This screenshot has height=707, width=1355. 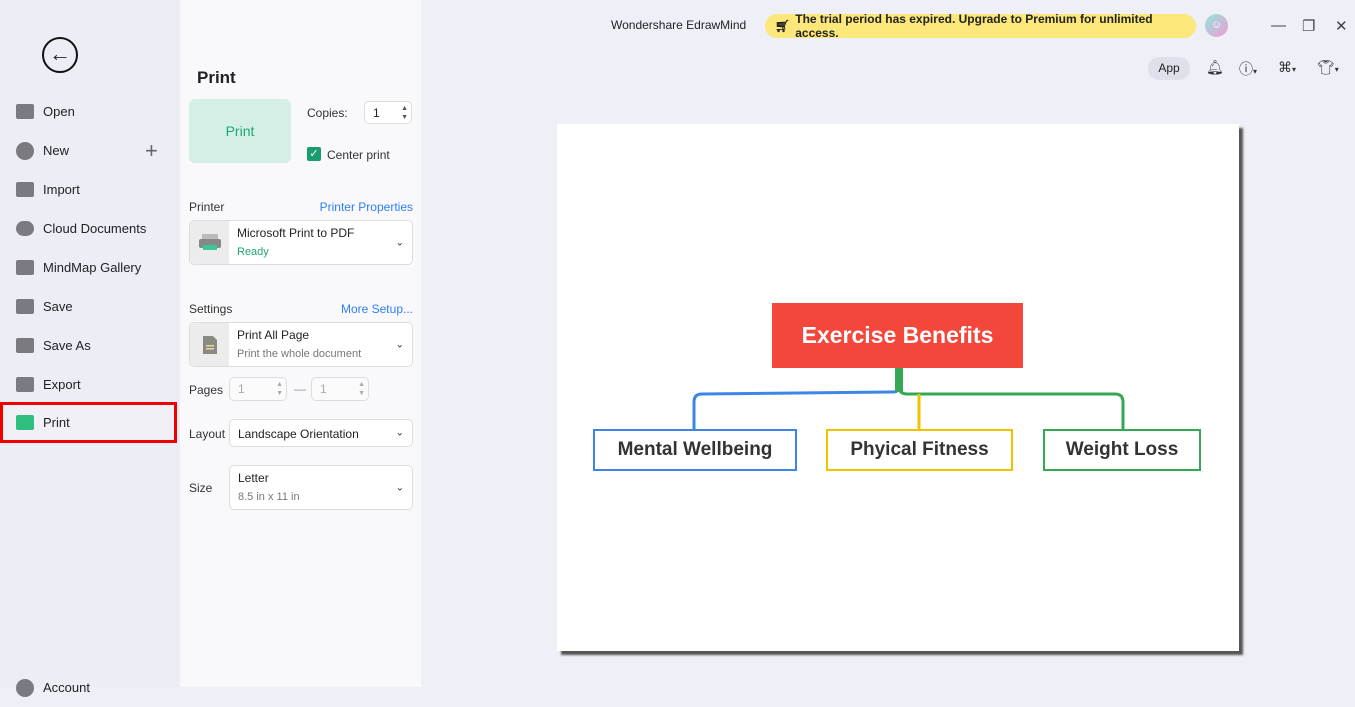 What do you see at coordinates (25, 306) in the screenshot?
I see `save-icon` at bounding box center [25, 306].